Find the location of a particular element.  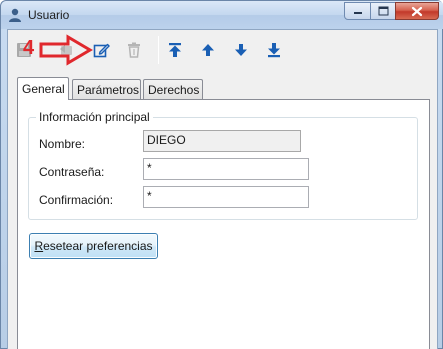

tab-parametros: Parámetros is located at coordinates (106, 89).